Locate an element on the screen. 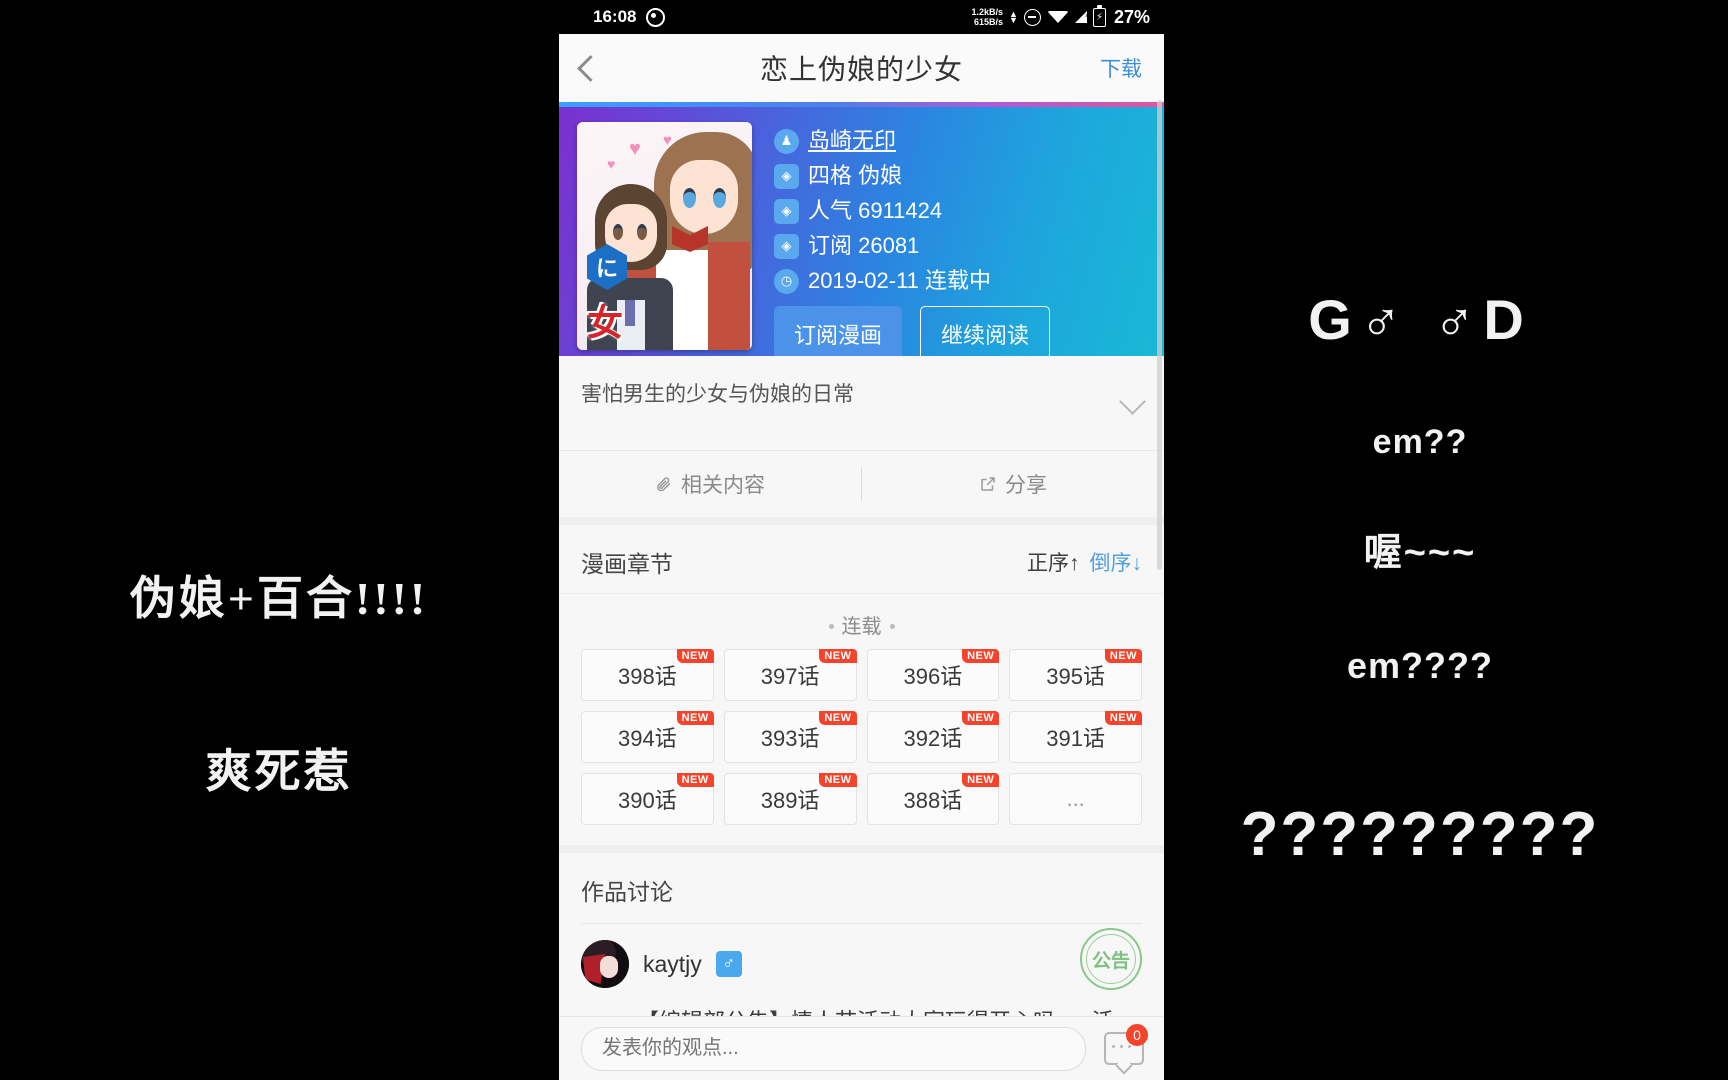  comment-bubble-icon: 0 is located at coordinates (1126, 1044).